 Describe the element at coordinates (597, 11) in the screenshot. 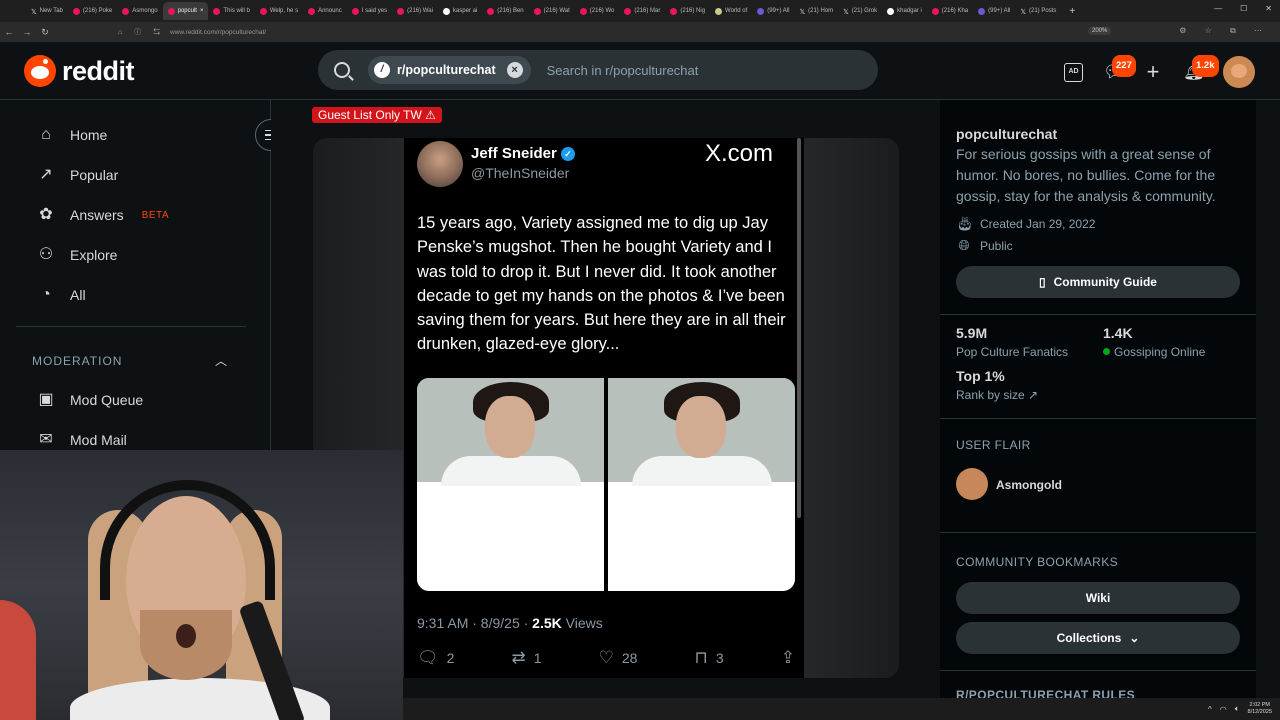

I see `browser-tab: (216) Wo` at that location.